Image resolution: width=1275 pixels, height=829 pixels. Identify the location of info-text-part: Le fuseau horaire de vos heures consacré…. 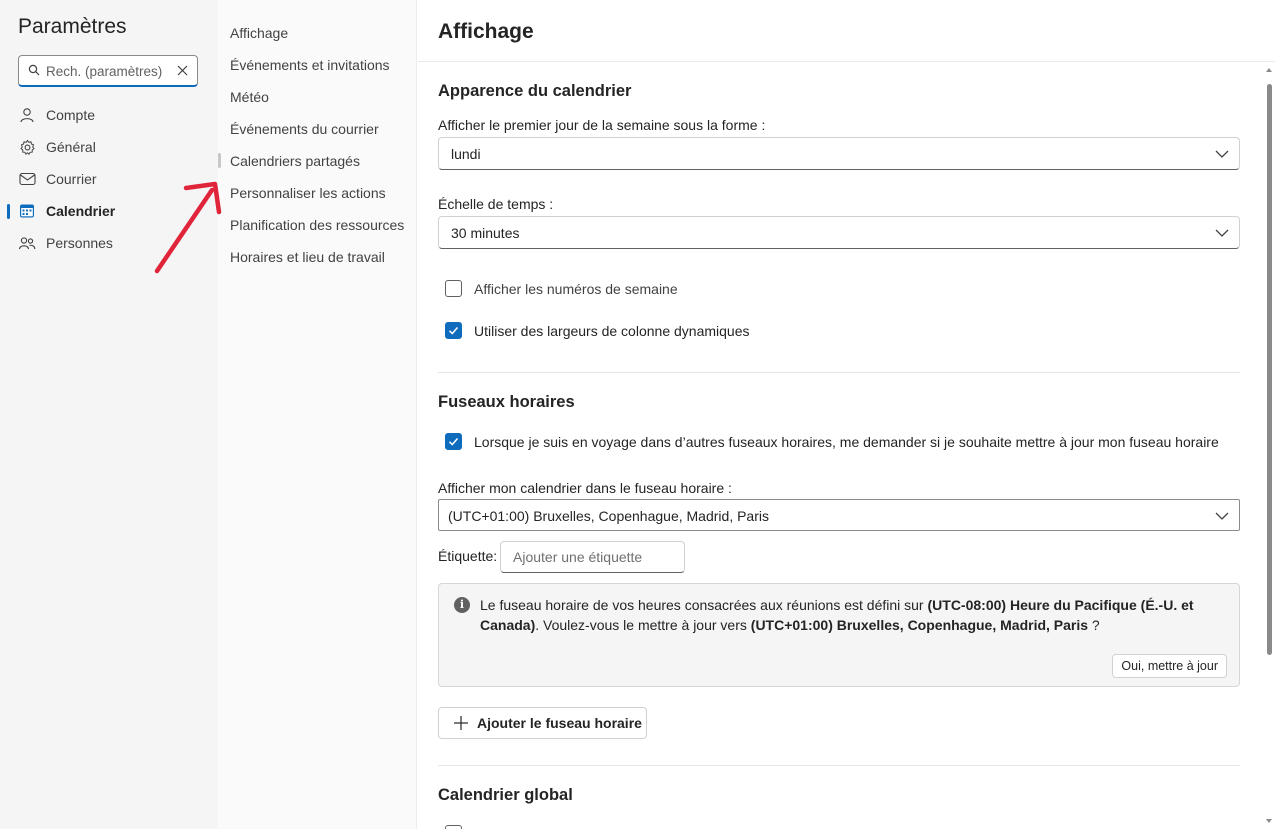
(704, 605).